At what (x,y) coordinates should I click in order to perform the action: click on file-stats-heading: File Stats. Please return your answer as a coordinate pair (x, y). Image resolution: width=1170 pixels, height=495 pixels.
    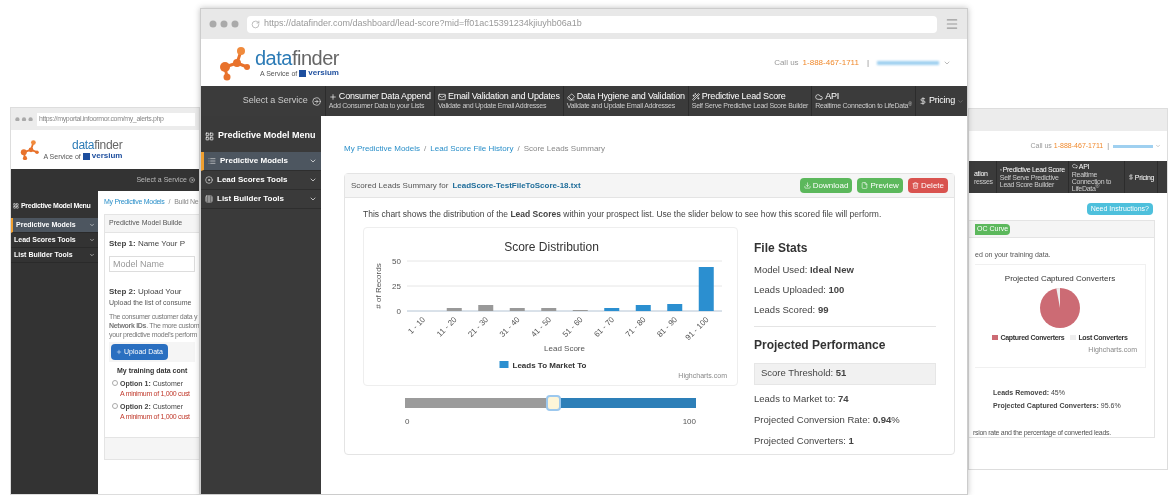
    Looking at the image, I should click on (781, 248).